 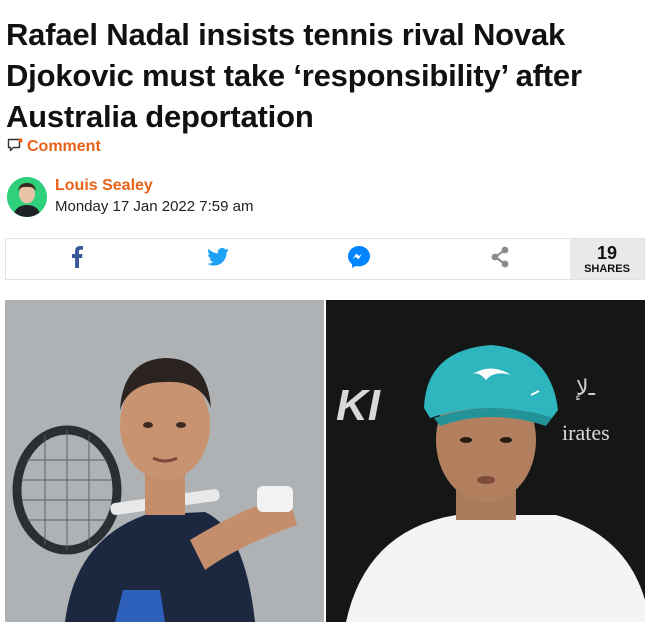 I want to click on twitter-icon, so click(x=217, y=259).